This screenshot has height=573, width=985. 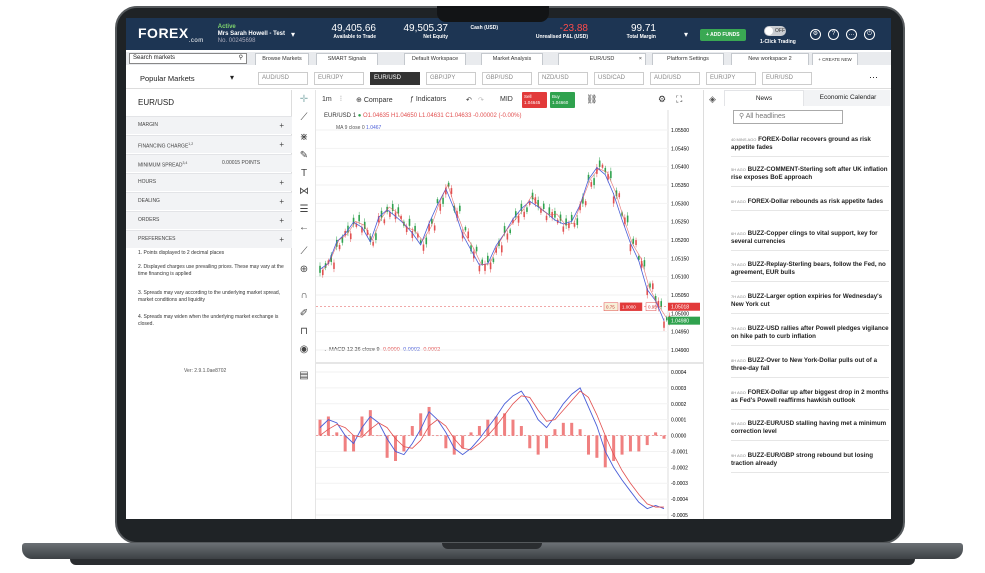 I want to click on tab-platform-settings: Platform Settings, so click(x=688, y=59).